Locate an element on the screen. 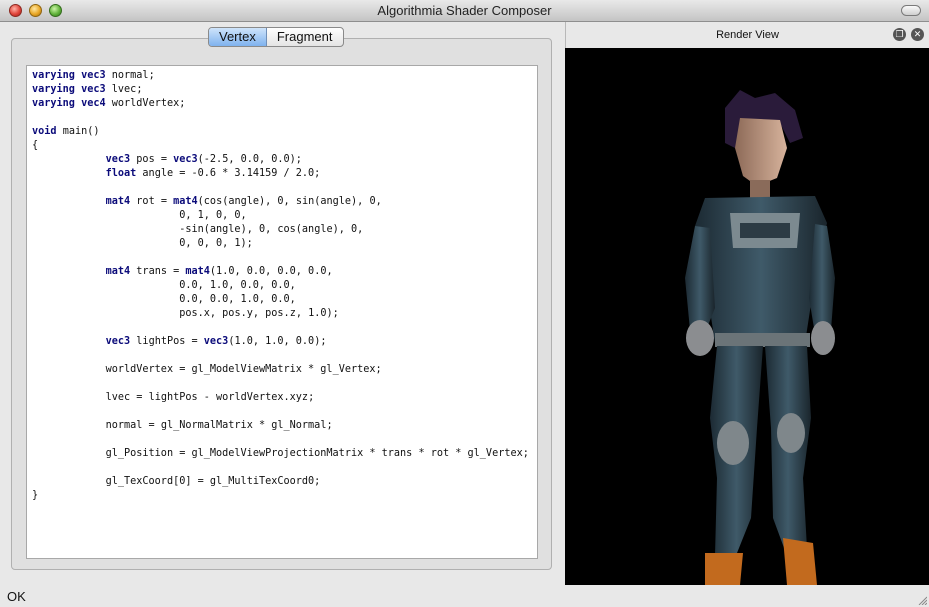 The image size is (929, 607). code-line: float angle = -0.6 * 3.14159 / 2.0; is located at coordinates (213, 173).